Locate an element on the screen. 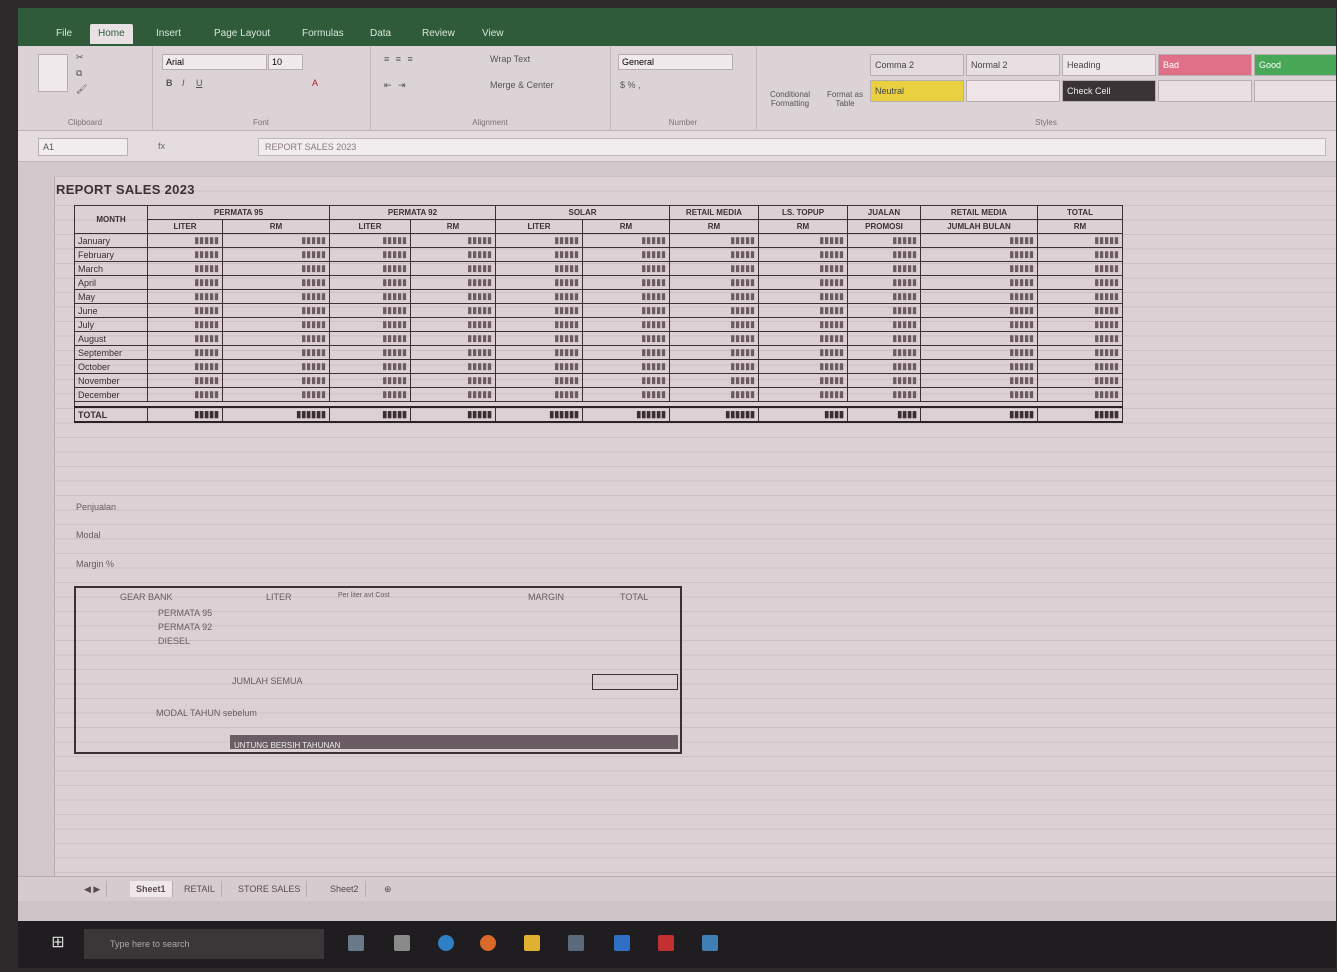  align-icons: ≡ ≡ ≡ is located at coordinates (399, 59).